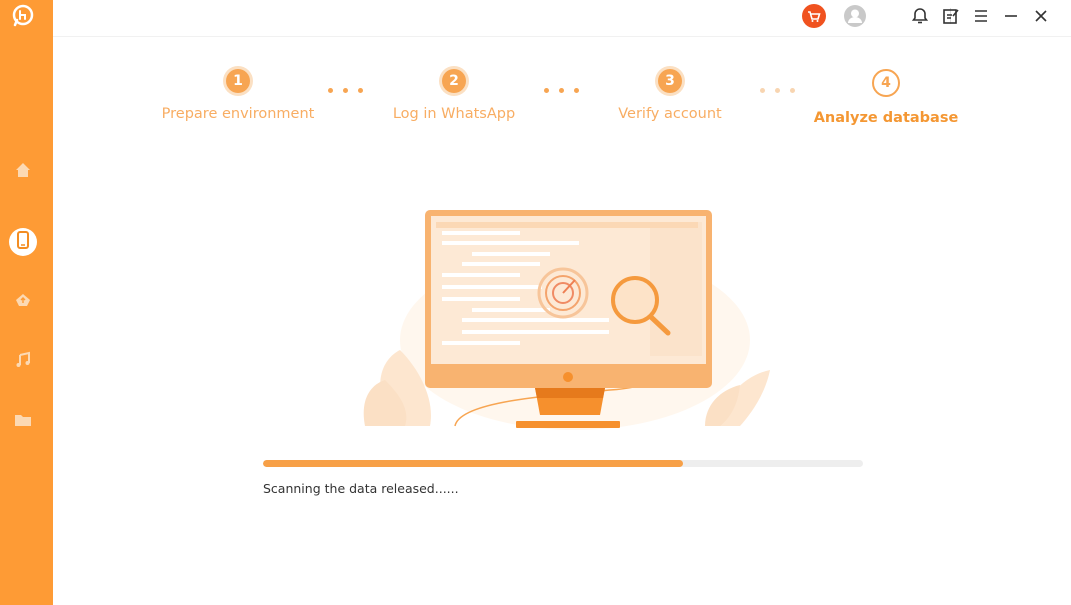  What do you see at coordinates (920, 16) in the screenshot?
I see `bell-icon` at bounding box center [920, 16].